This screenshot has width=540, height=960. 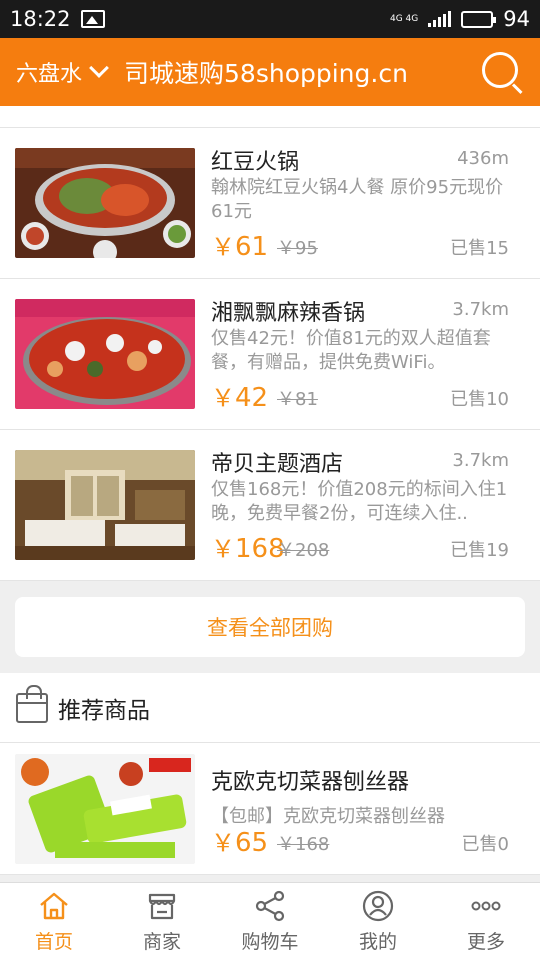 What do you see at coordinates (479, 550) in the screenshot?
I see `deal-sold-count: 已售19` at bounding box center [479, 550].